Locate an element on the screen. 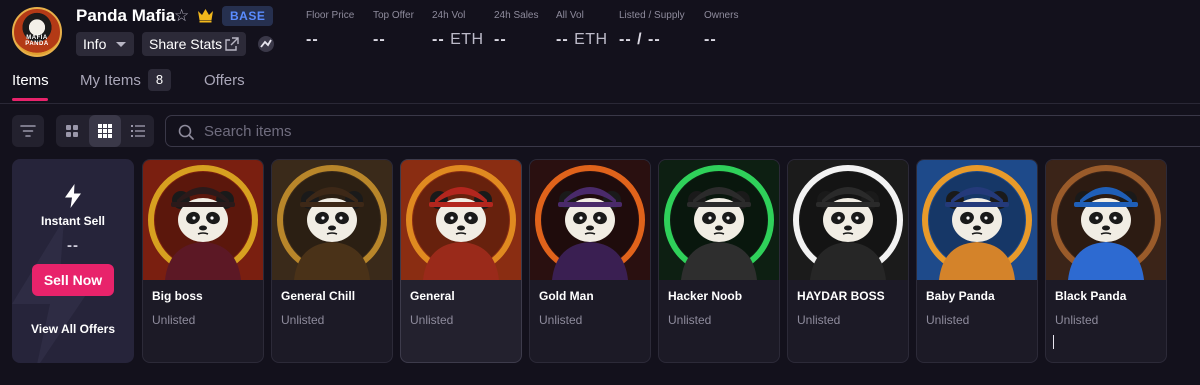 The height and width of the screenshot is (385, 1200). nft-name: Big boss is located at coordinates (177, 296).